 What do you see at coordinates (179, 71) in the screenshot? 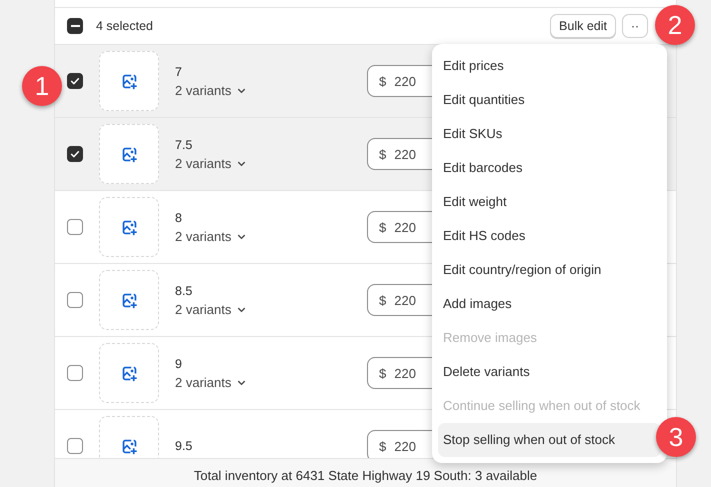
I see `variant-title: 7` at bounding box center [179, 71].